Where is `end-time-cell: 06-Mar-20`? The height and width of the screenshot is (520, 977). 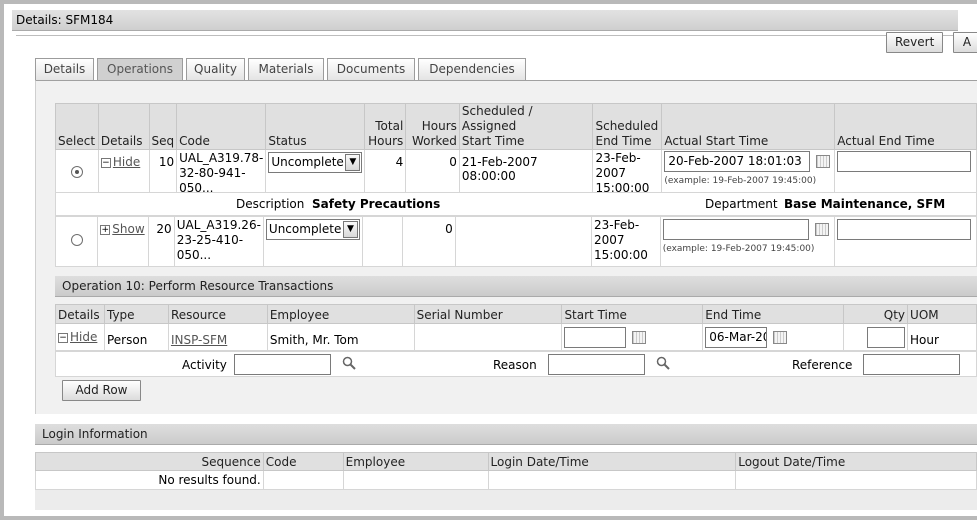 end-time-cell: 06-Mar-20 is located at coordinates (773, 337).